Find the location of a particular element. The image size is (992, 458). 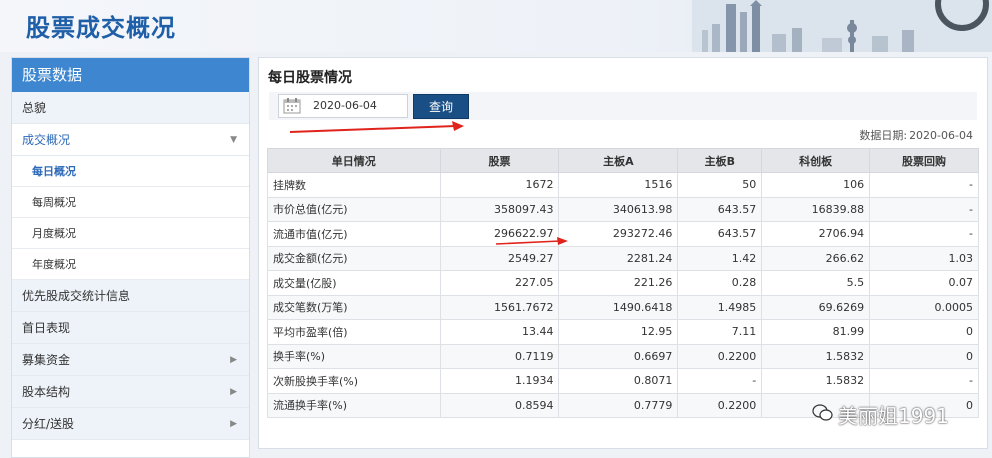

page-header: 股票成交概况 is located at coordinates (496, 26).